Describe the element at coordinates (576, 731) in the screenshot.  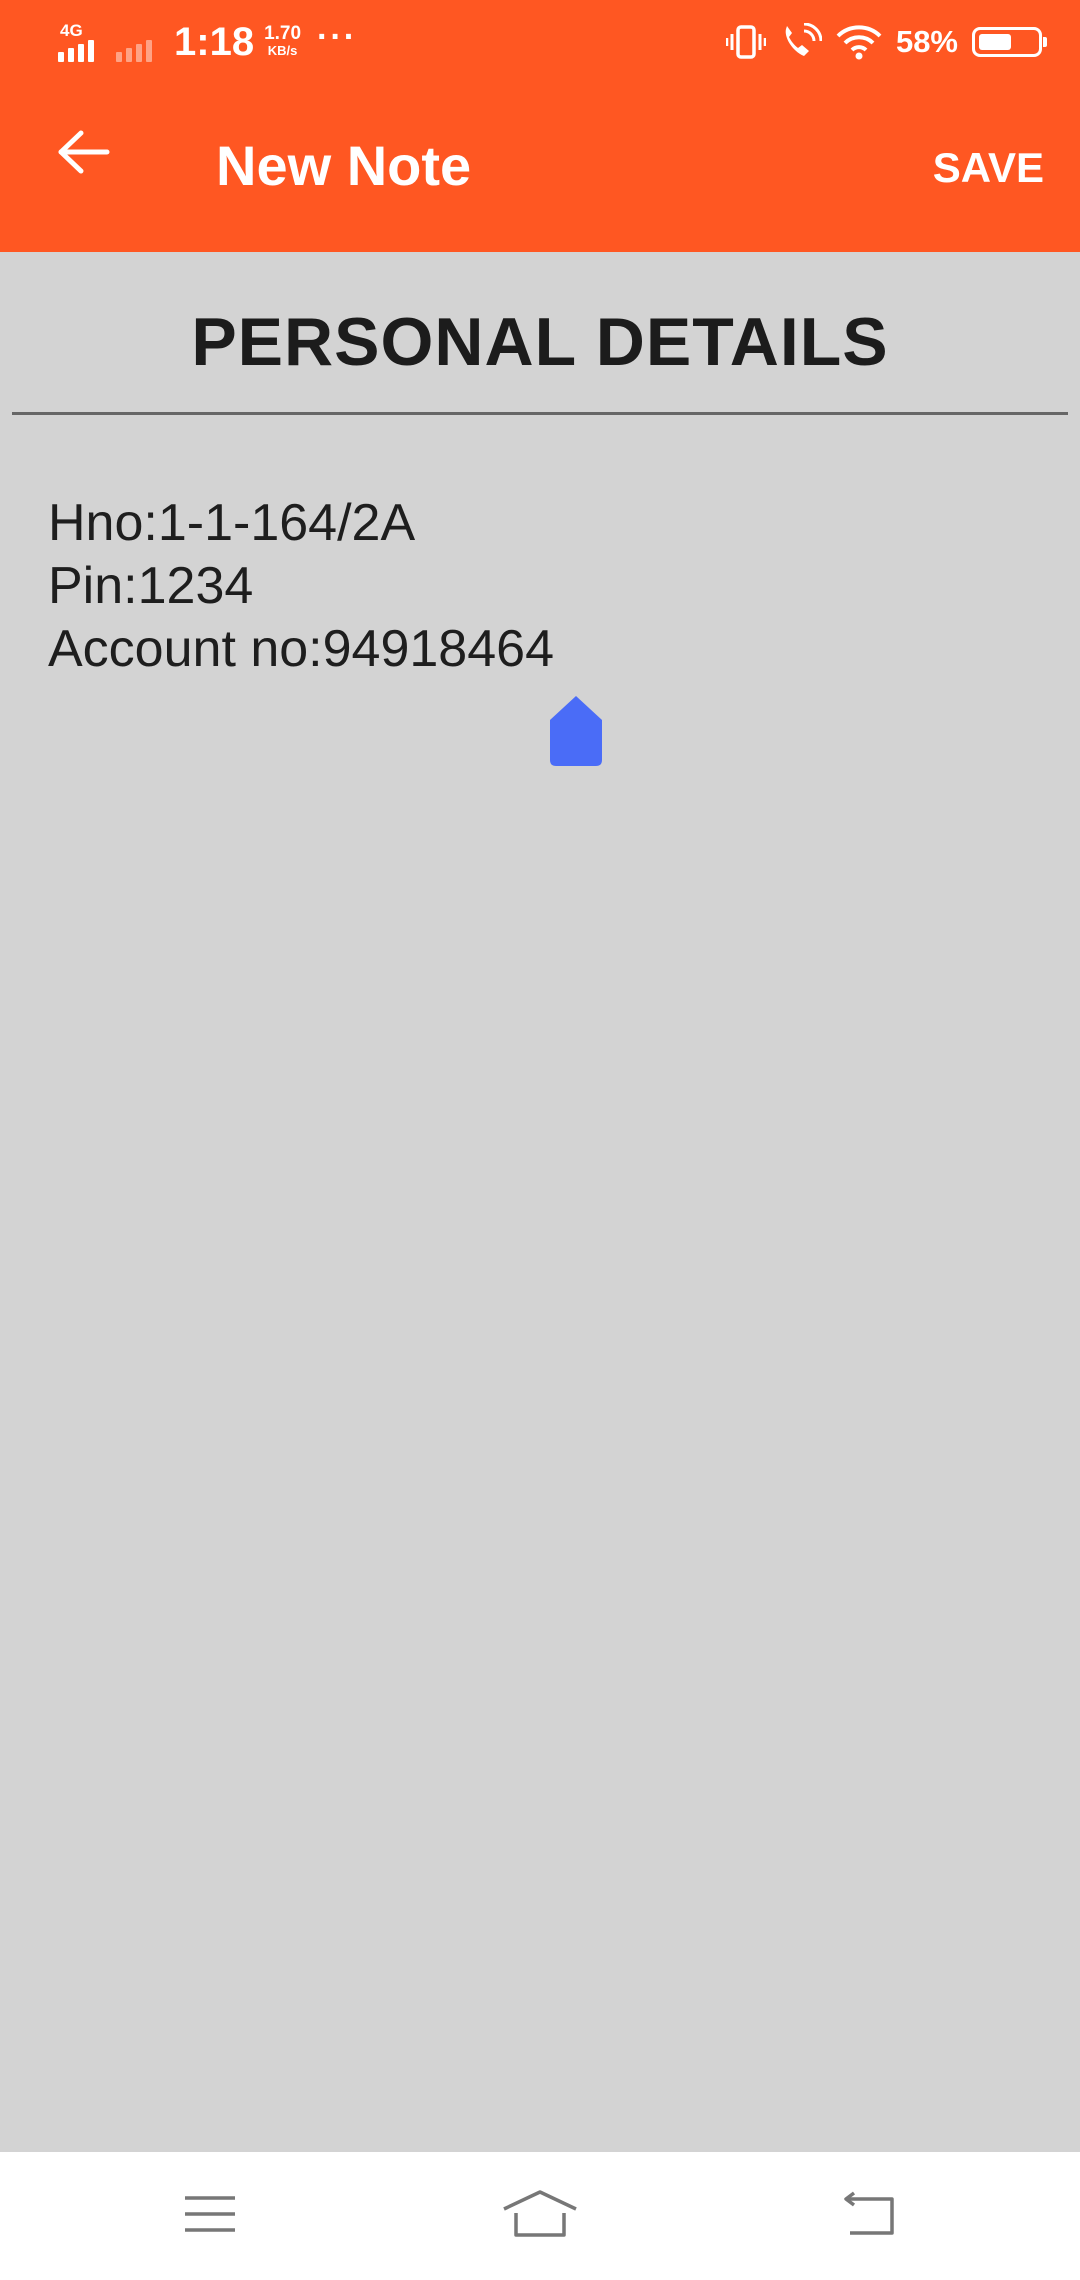
I see `text-cursor-handle` at that location.